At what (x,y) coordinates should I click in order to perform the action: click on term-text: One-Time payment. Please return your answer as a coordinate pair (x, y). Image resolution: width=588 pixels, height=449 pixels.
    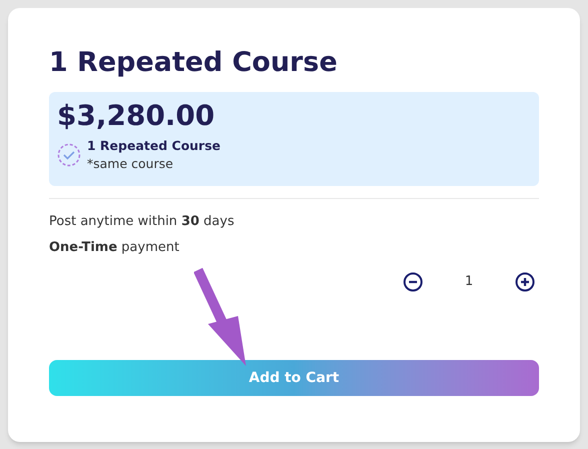
    Looking at the image, I should click on (114, 247).